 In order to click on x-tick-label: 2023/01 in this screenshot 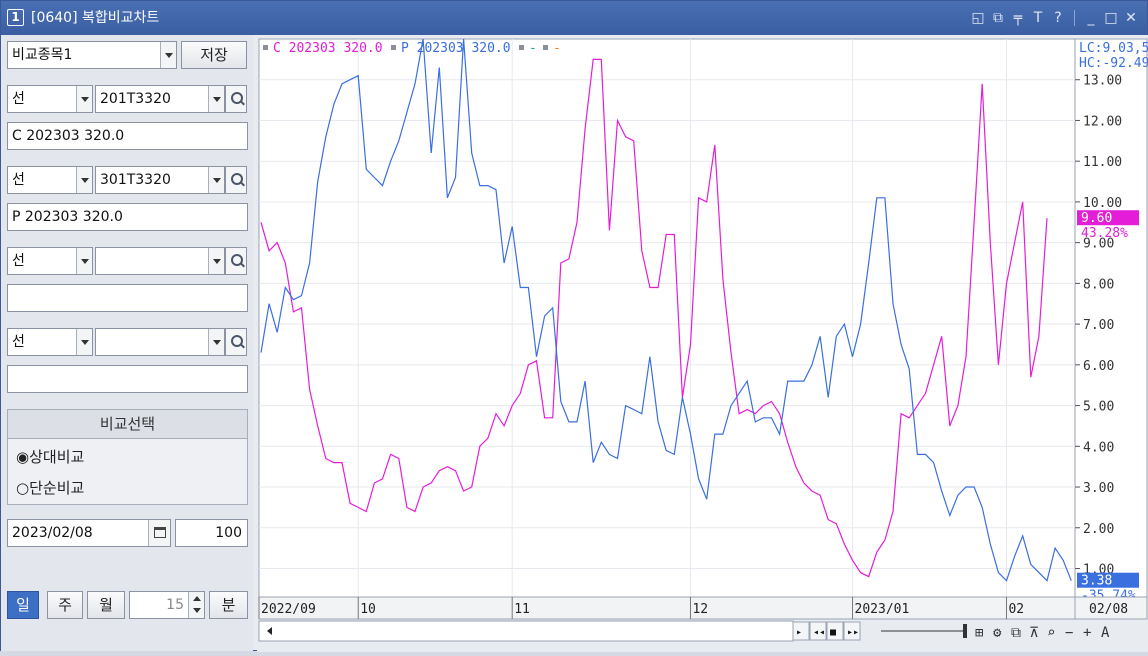, I will do `click(882, 609)`.